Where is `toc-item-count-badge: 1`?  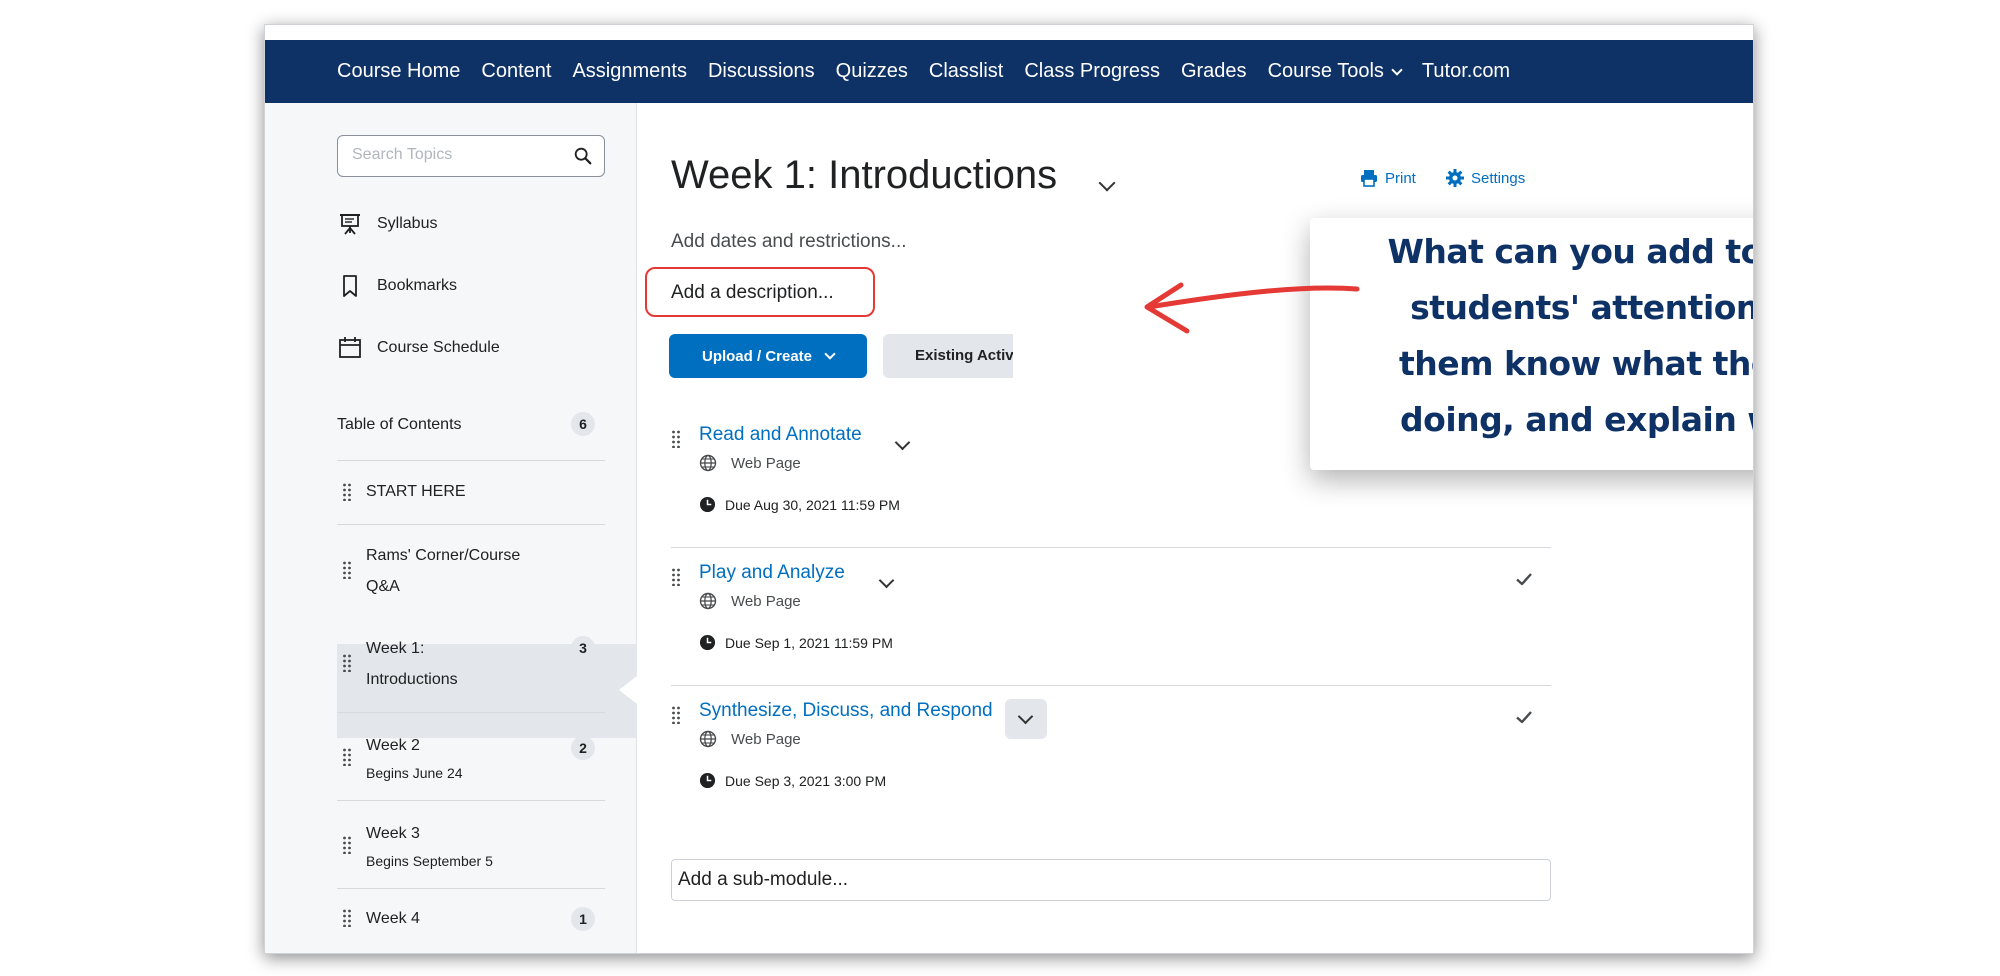
toc-item-count-badge: 1 is located at coordinates (583, 919).